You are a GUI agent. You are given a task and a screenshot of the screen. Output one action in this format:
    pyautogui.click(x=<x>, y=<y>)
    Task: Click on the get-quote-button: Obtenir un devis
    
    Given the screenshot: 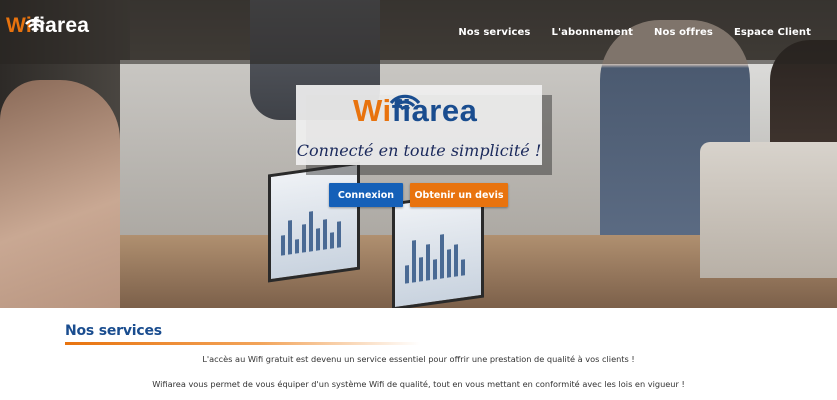 What is the action you would take?
    pyautogui.click(x=459, y=195)
    